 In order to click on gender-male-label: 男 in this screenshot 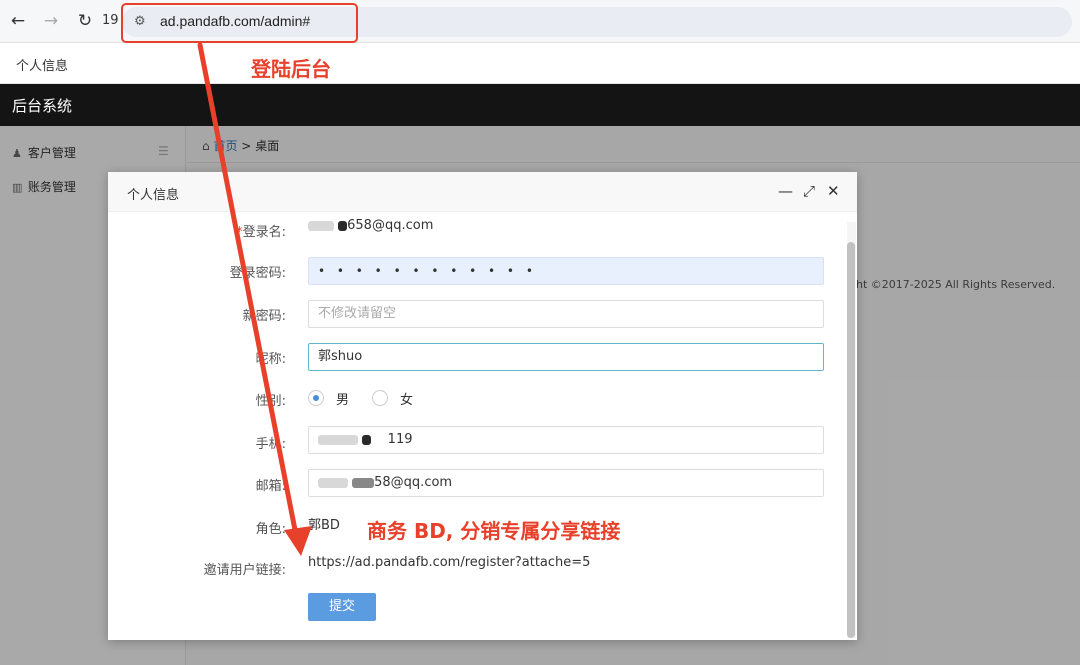, I will do `click(342, 398)`.